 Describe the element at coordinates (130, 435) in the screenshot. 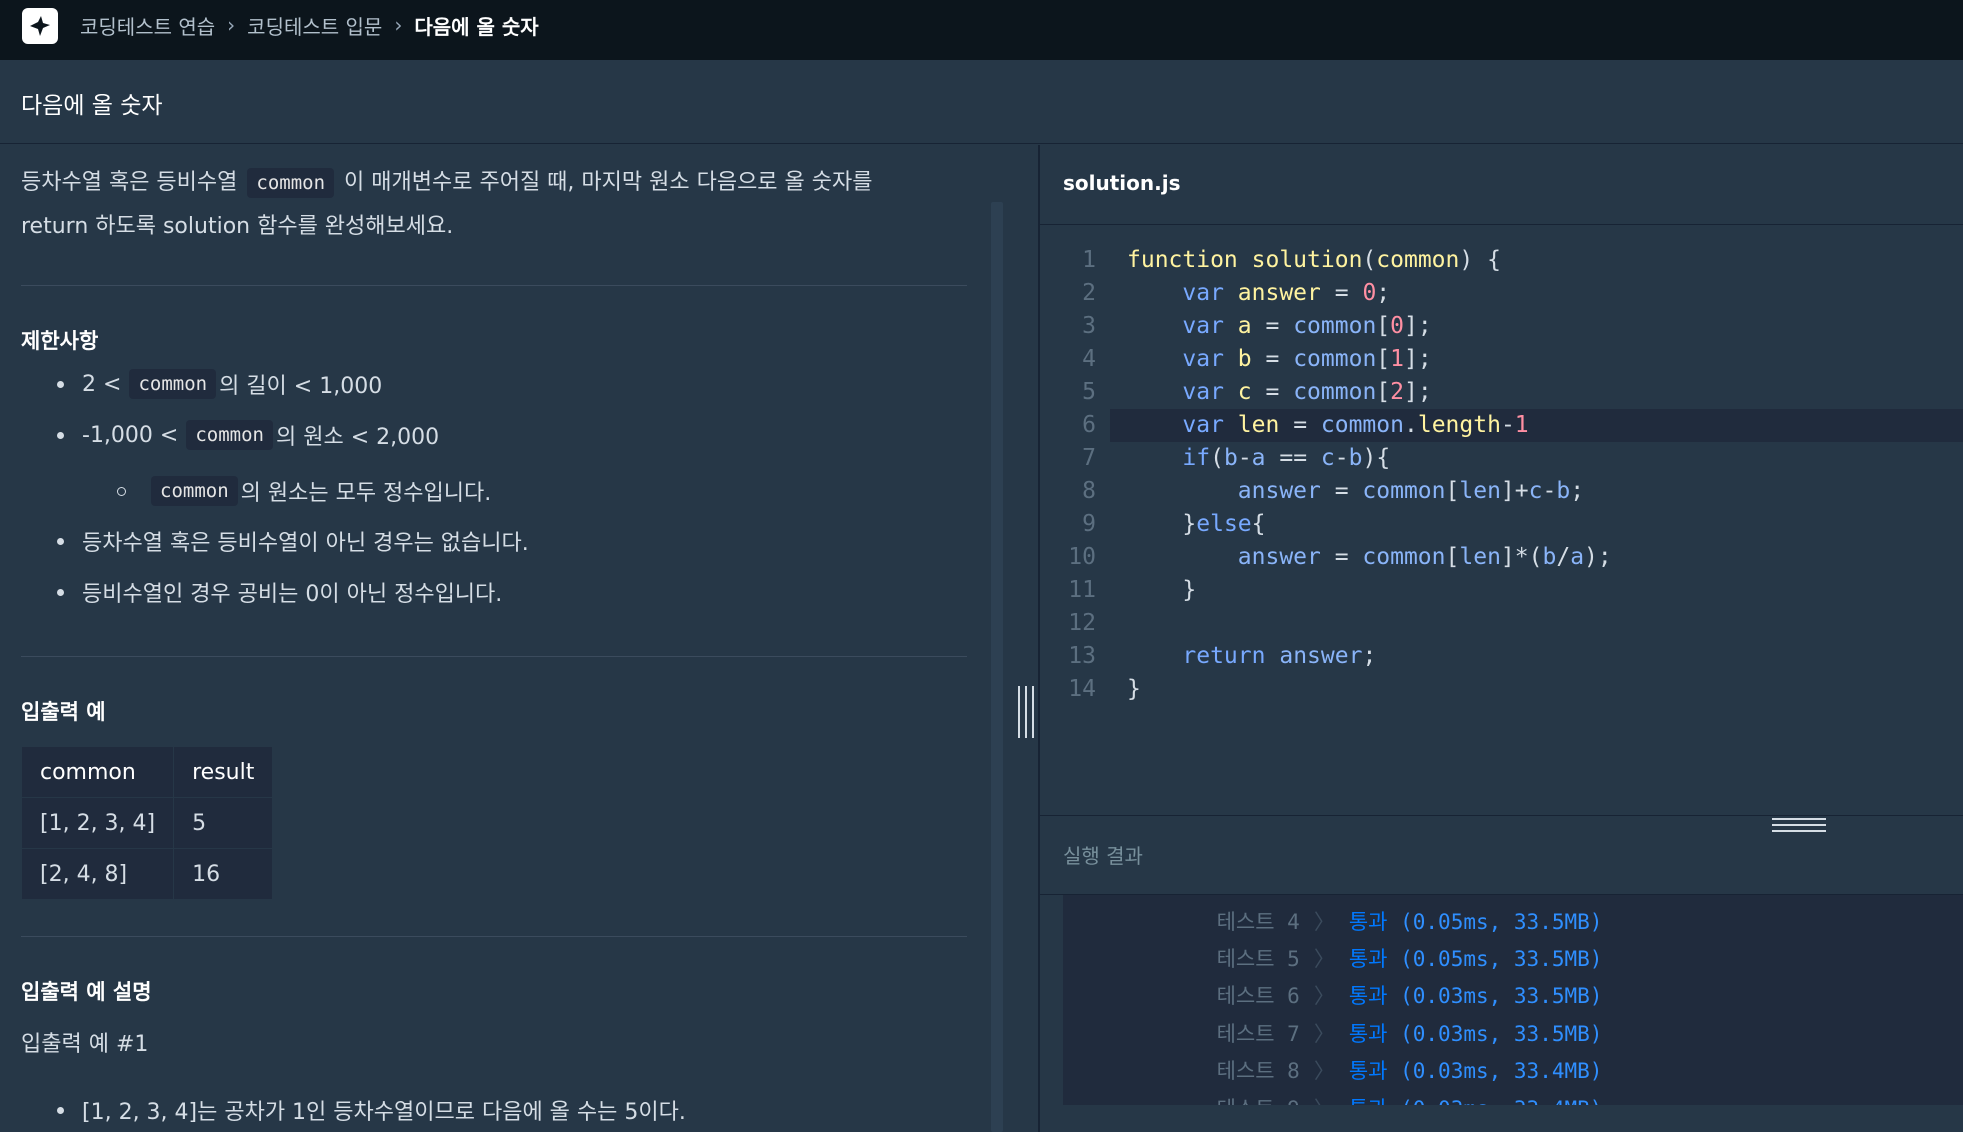

I see `constraint-text: -1,000 <` at that location.